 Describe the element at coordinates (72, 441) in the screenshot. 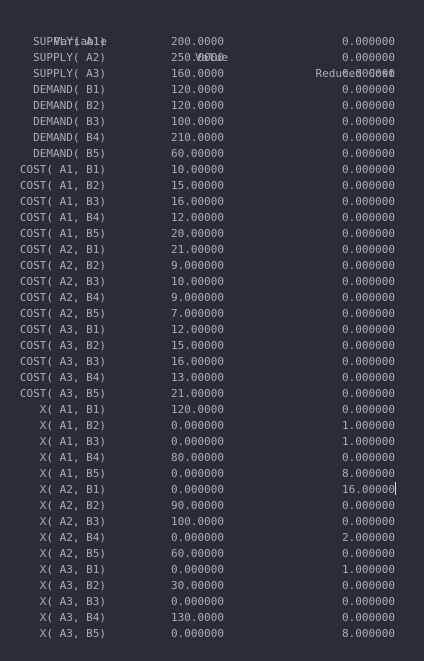

I see `variable-cell: X( A1, B3)` at that location.